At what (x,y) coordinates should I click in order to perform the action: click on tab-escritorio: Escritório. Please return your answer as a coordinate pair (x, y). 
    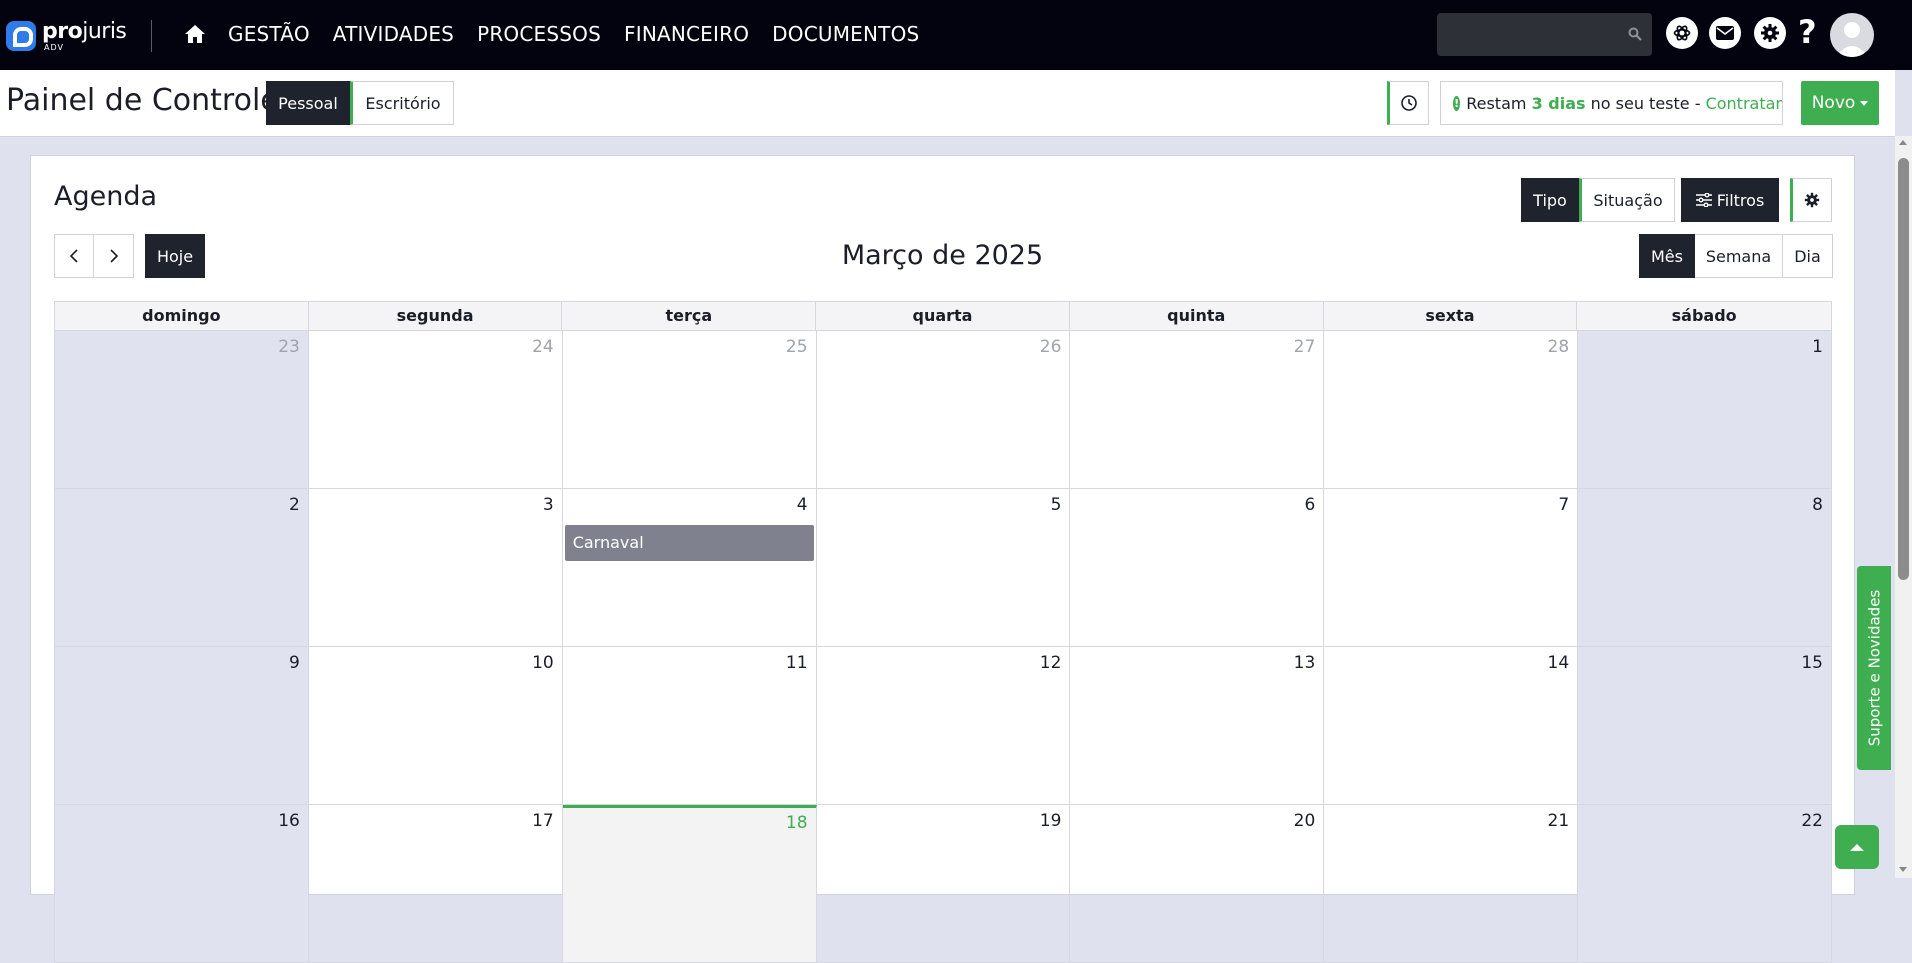
    Looking at the image, I should click on (402, 103).